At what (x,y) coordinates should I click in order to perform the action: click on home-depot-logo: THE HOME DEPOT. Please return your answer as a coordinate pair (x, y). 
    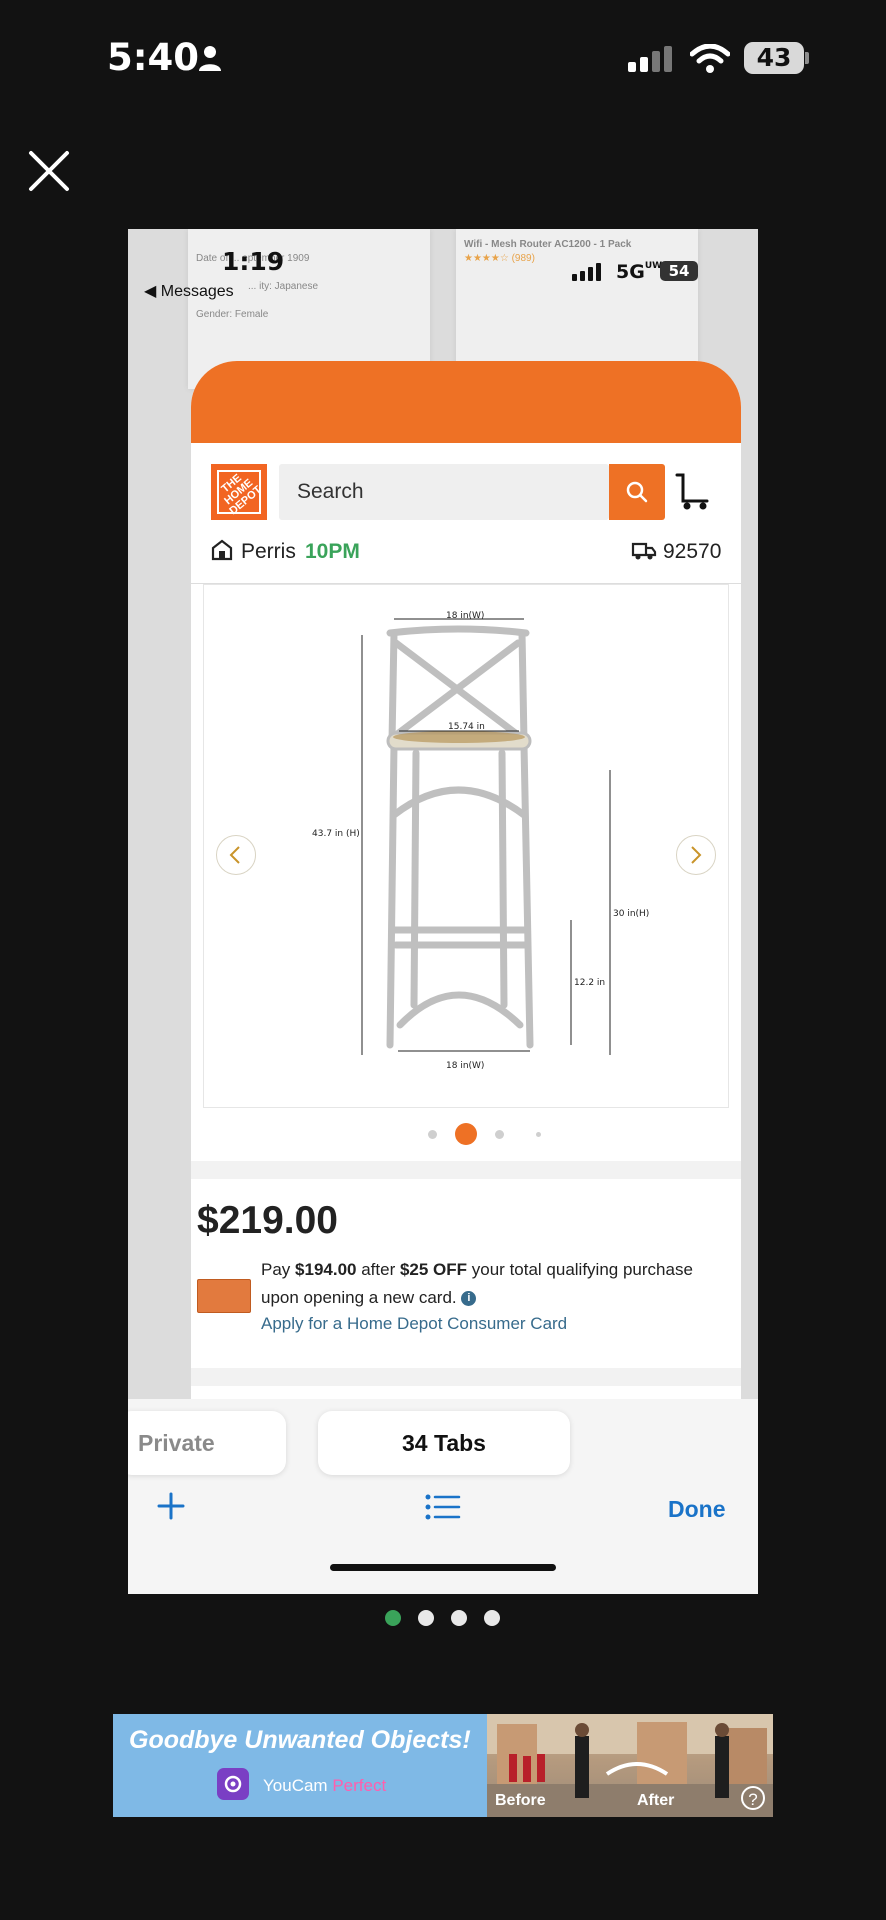
    Looking at the image, I should click on (239, 492).